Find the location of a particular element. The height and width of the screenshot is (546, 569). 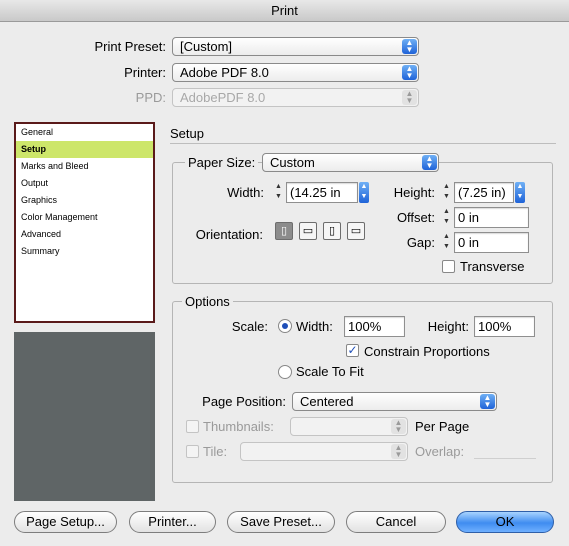

height-label: Height: is located at coordinates (414, 192).